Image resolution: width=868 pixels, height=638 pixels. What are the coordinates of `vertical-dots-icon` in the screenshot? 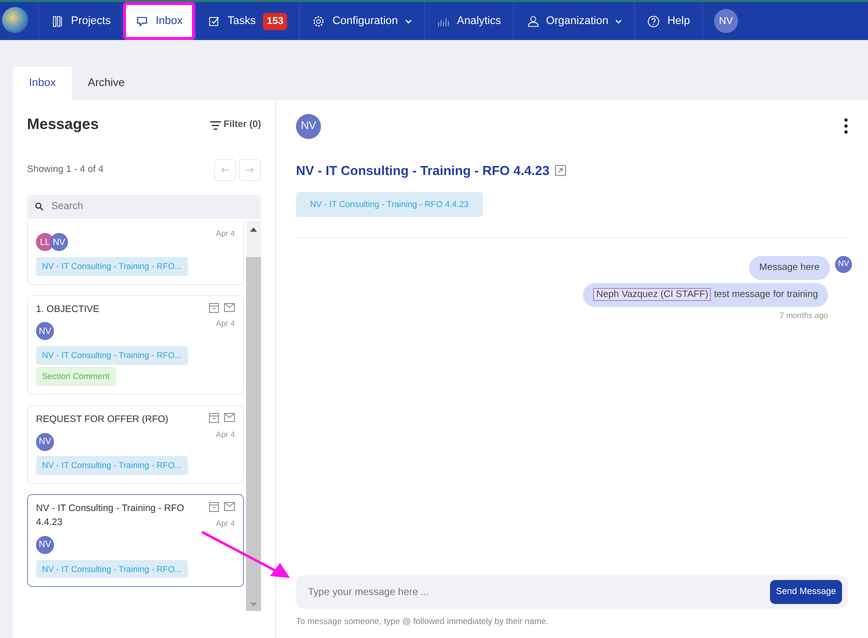 It's located at (846, 126).